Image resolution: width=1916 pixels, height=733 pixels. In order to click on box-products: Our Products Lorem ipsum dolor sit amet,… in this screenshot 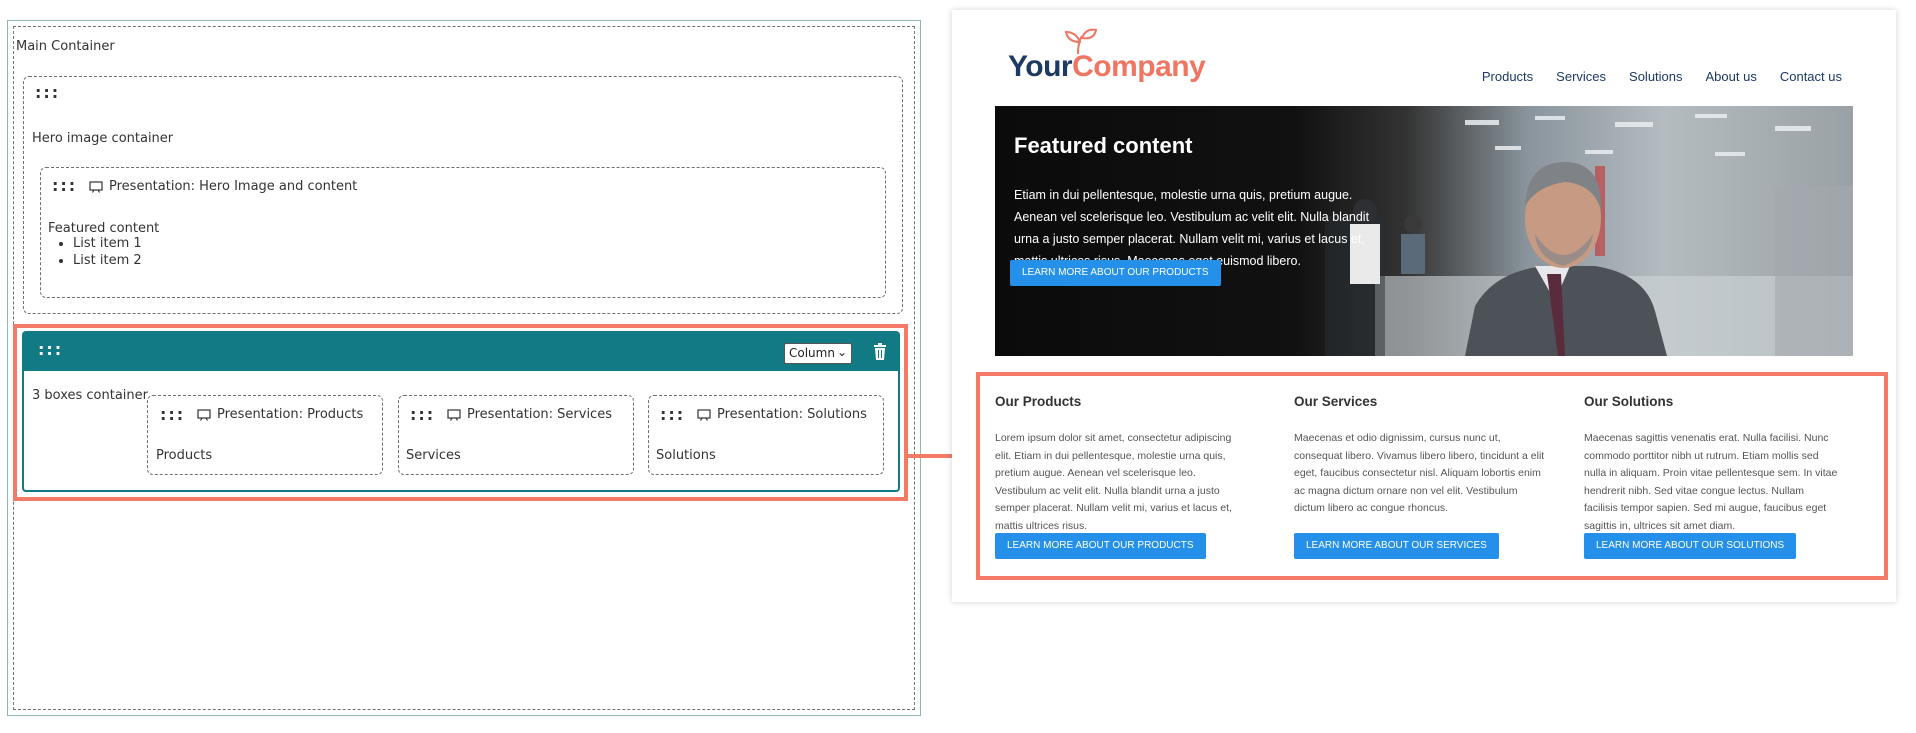, I will do `click(1122, 476)`.